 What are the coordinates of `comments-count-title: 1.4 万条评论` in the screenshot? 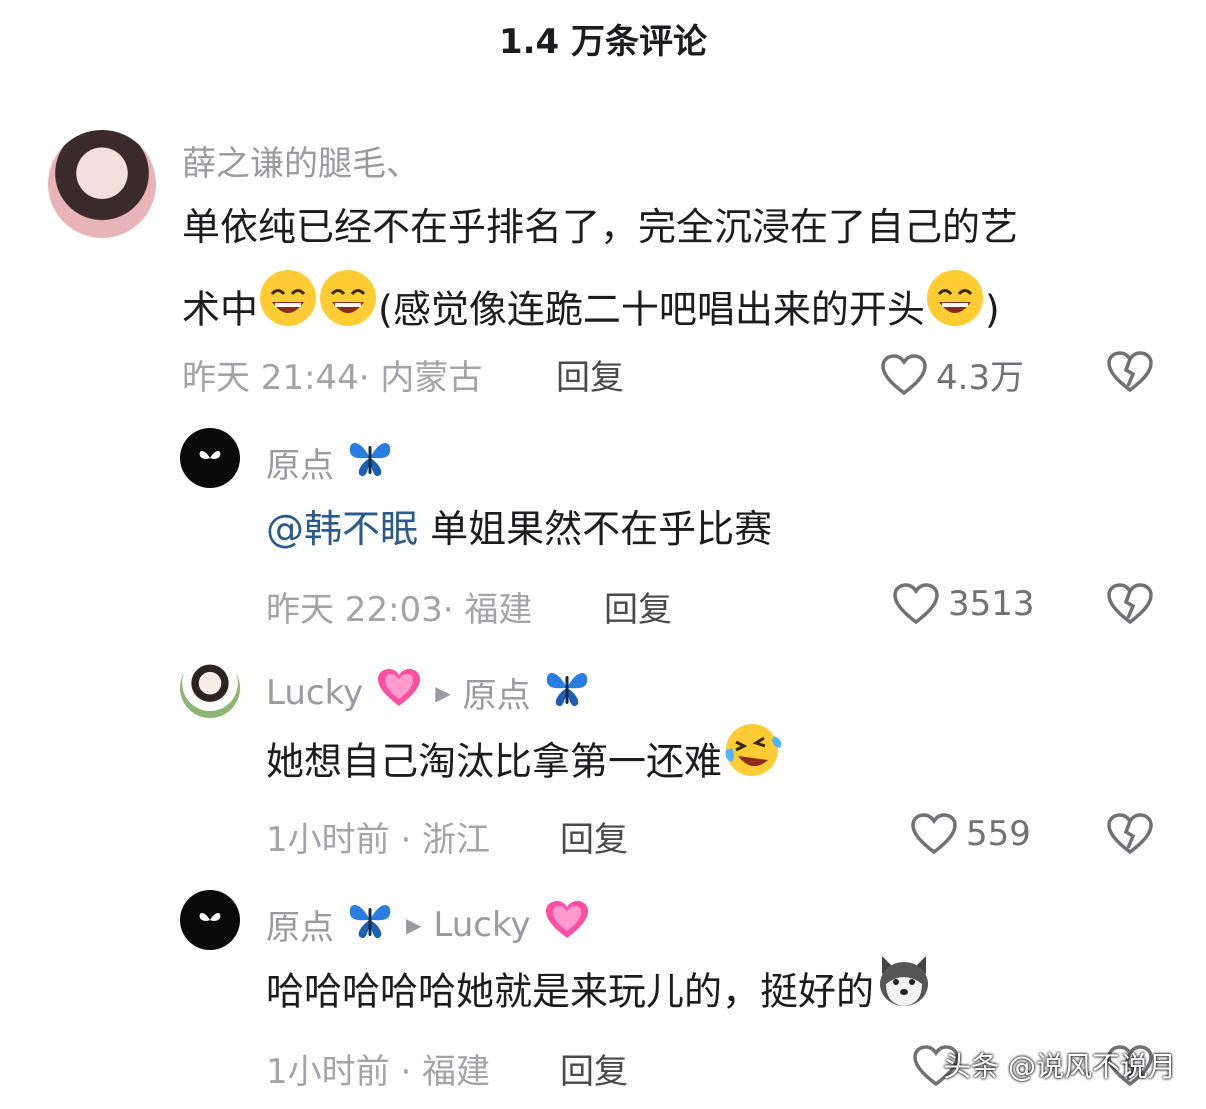 It's located at (603, 42).